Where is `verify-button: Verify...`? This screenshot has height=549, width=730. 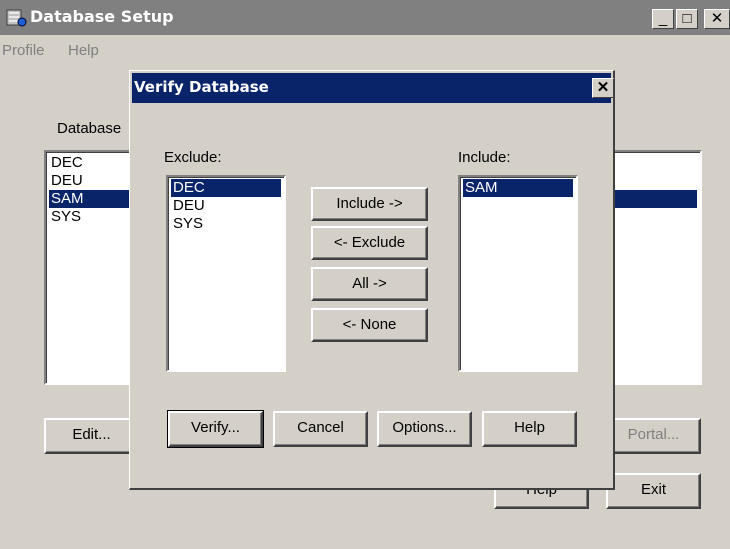
verify-button: Verify... is located at coordinates (215, 429).